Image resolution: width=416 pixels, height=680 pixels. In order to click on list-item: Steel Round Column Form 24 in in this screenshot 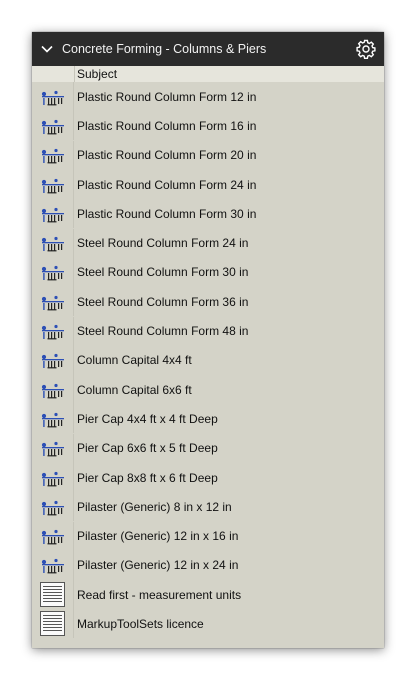, I will do `click(208, 243)`.